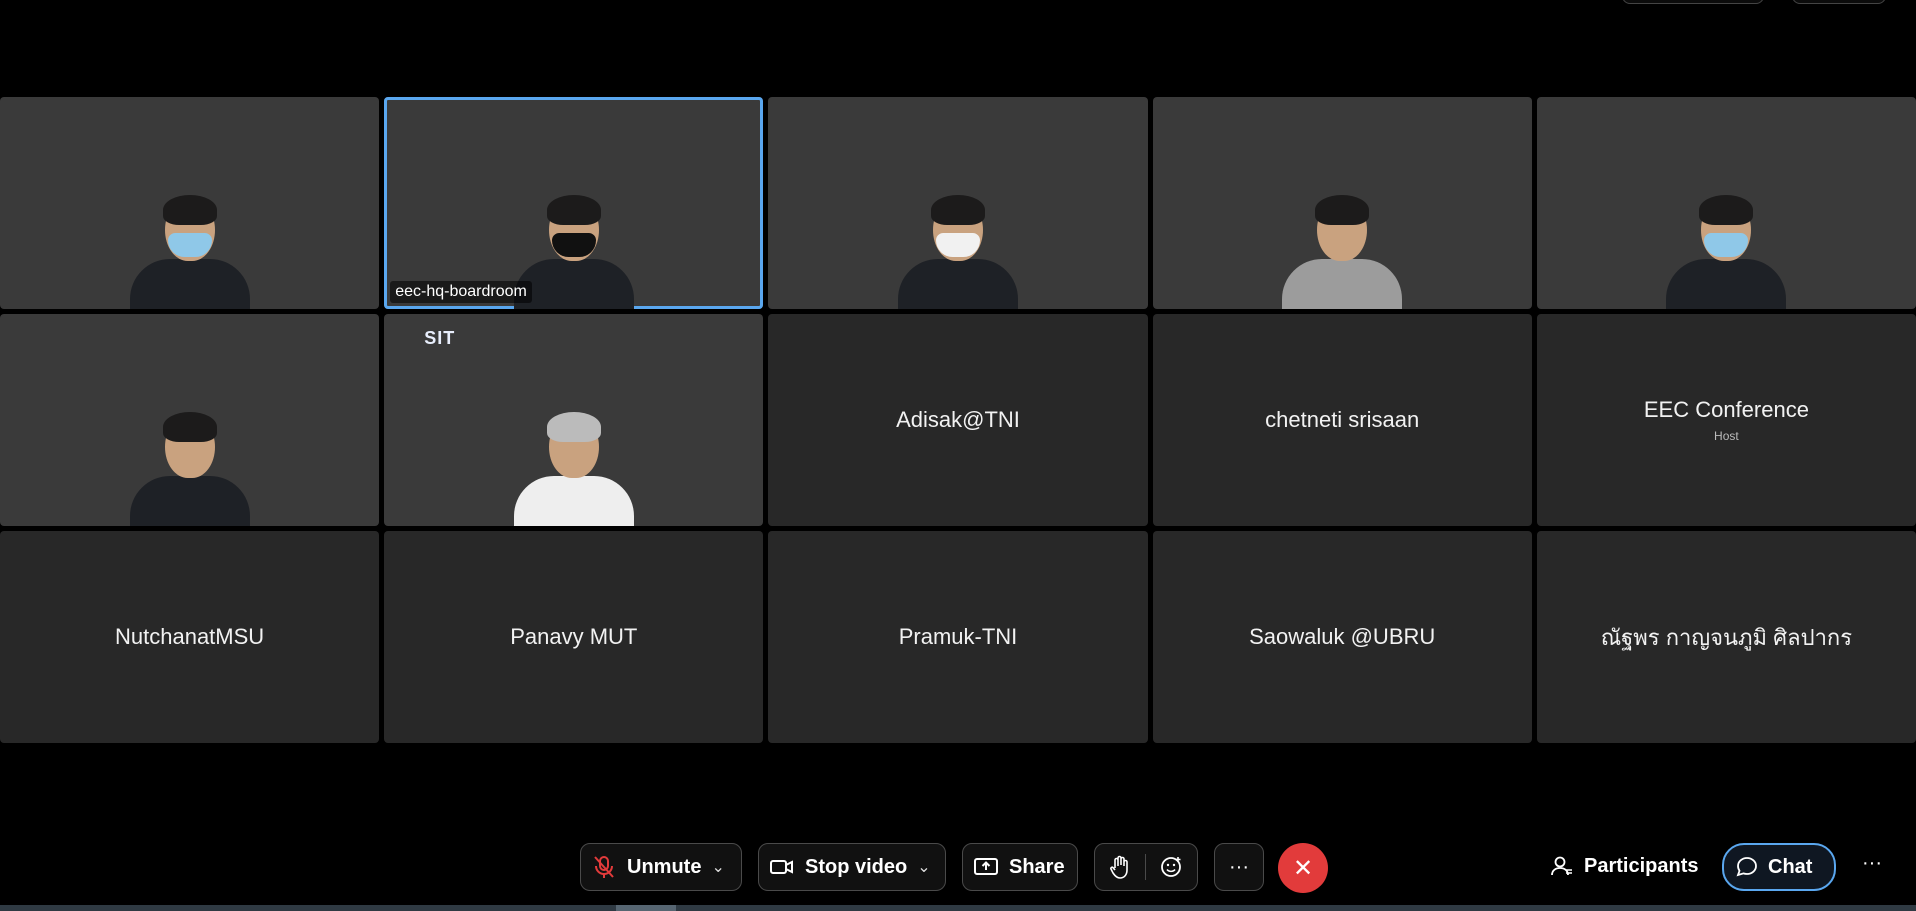  Describe the element at coordinates (1747, 867) in the screenshot. I see `chat-bubble-icon` at that location.